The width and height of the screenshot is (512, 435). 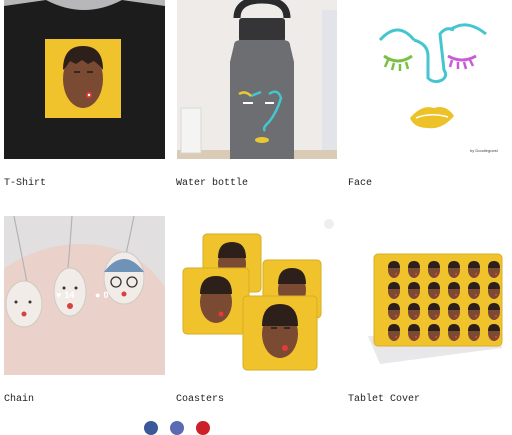 I want to click on comments-count-value: 0, so click(x=106, y=295).